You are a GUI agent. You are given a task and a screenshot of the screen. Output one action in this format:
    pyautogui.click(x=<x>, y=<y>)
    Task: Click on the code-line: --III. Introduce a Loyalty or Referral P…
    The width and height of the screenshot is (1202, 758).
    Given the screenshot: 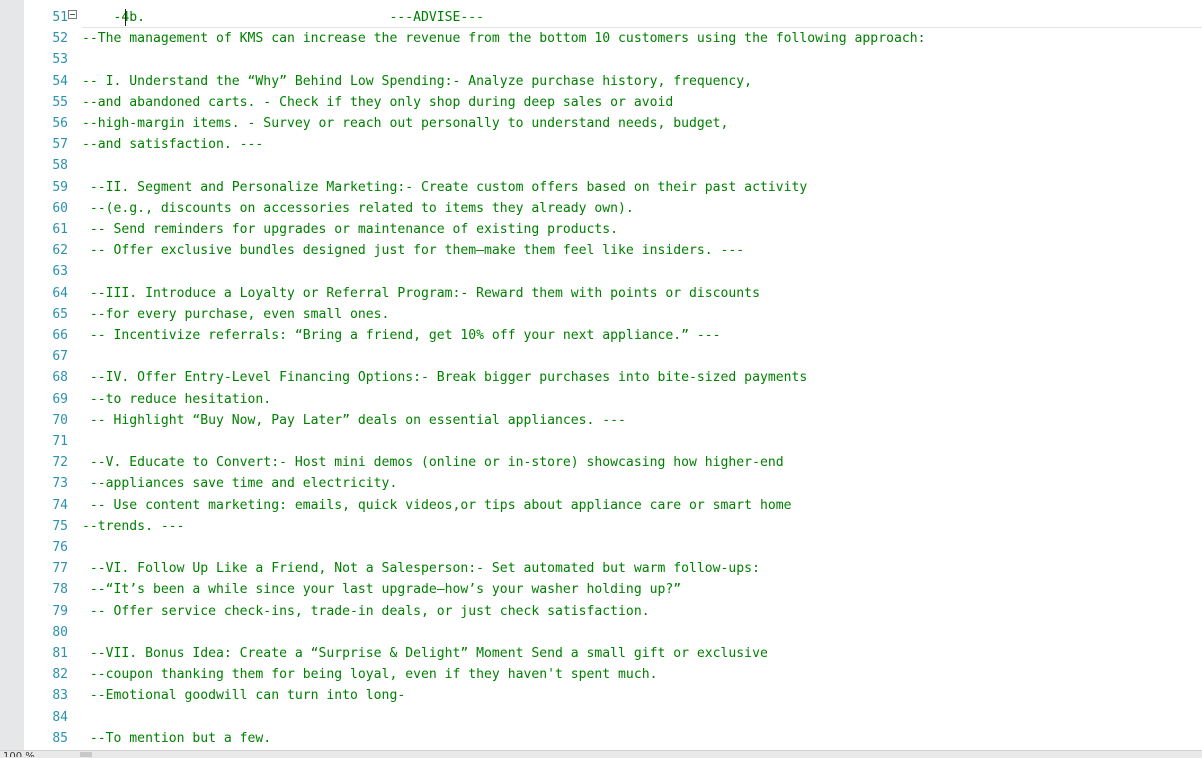 What is the action you would take?
    pyautogui.click(x=421, y=293)
    